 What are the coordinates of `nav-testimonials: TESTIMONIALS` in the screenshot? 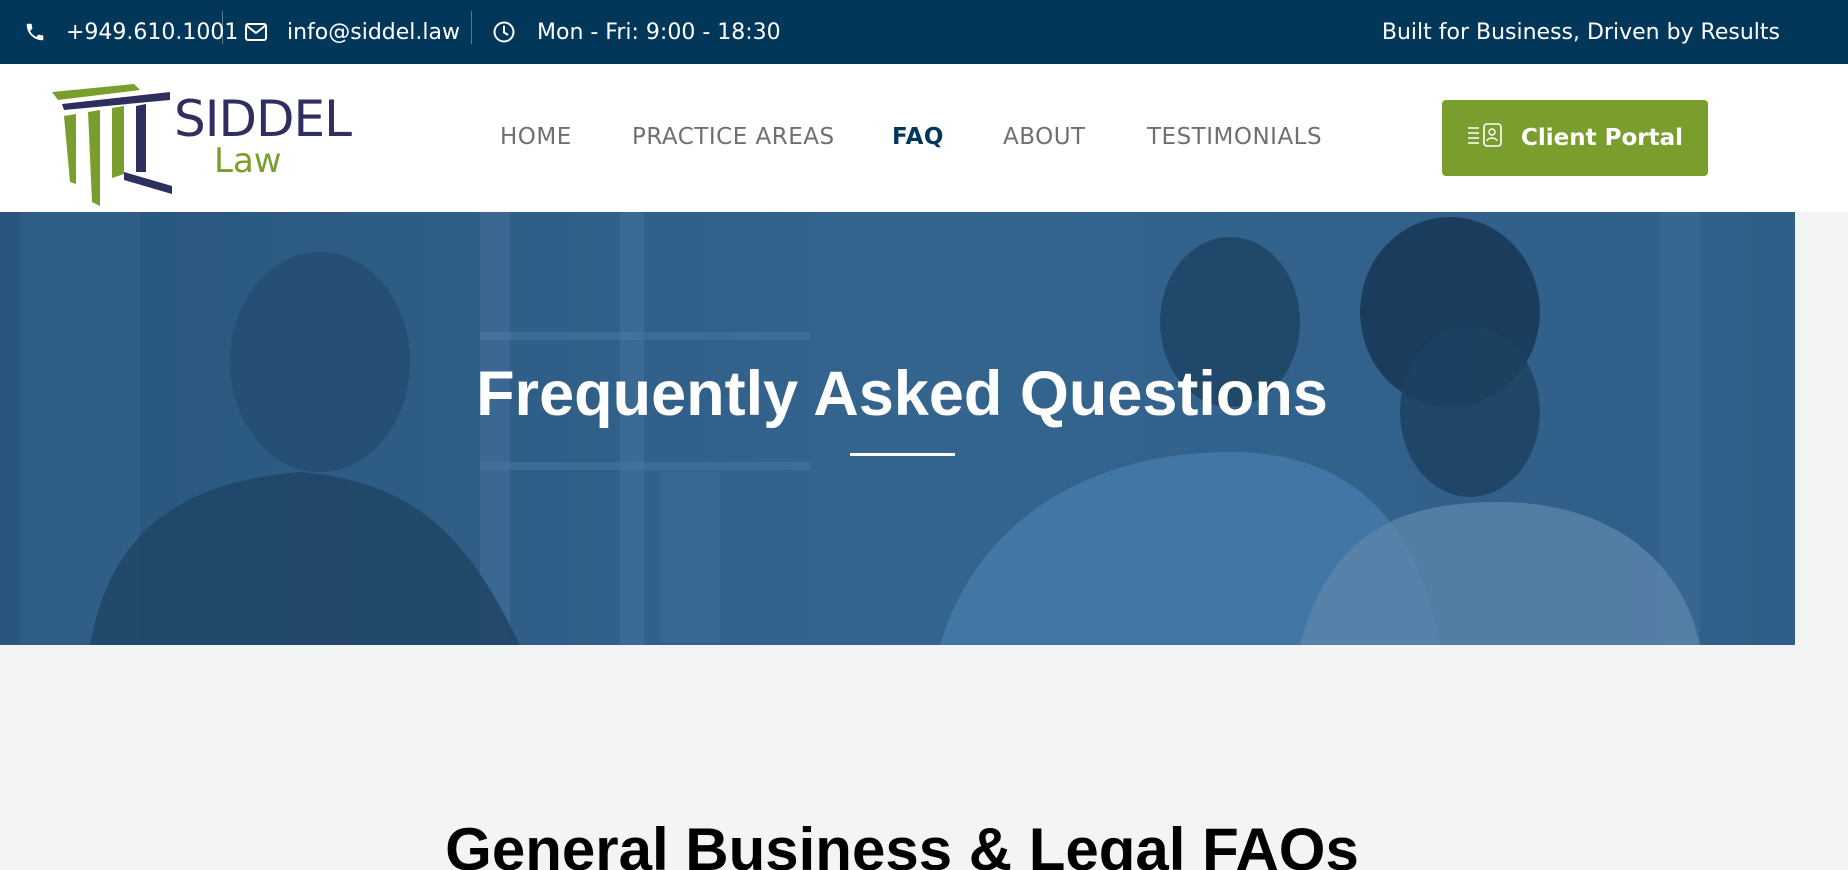 It's located at (1234, 137).